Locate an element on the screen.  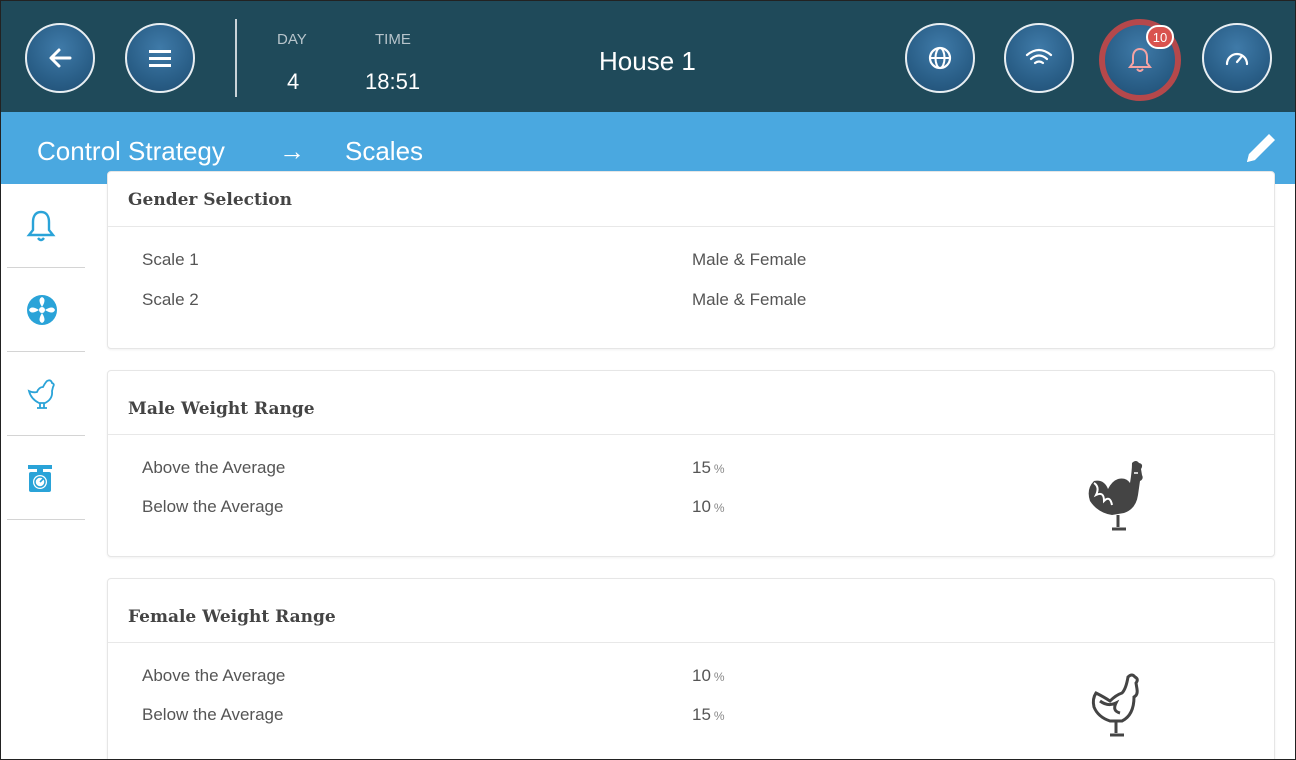
menu-button is located at coordinates (160, 58).